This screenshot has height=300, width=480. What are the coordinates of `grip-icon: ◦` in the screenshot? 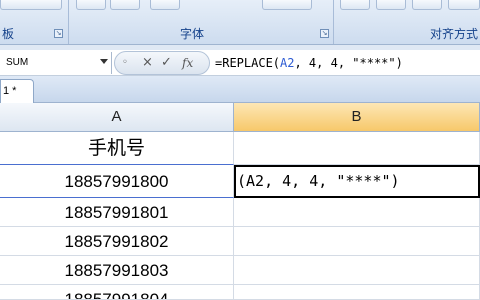 It's located at (125, 62).